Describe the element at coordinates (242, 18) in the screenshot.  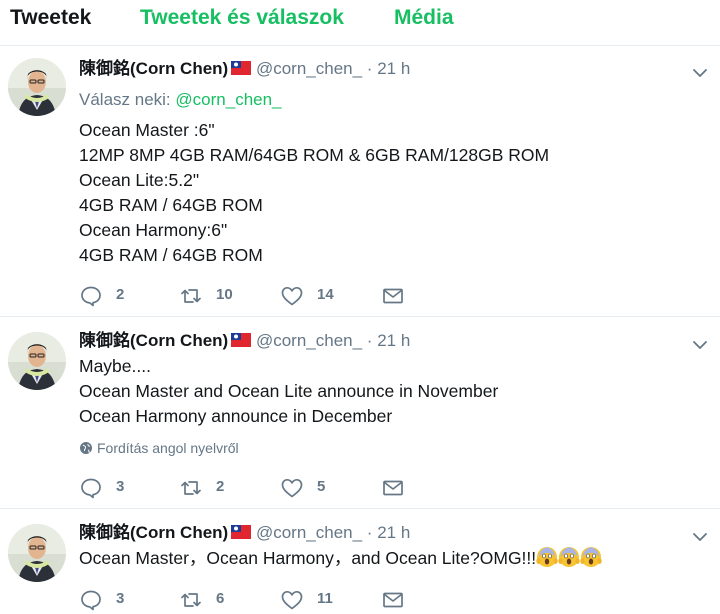
I see `tab-tweets-and-replies: Tweetek és válaszok` at that location.